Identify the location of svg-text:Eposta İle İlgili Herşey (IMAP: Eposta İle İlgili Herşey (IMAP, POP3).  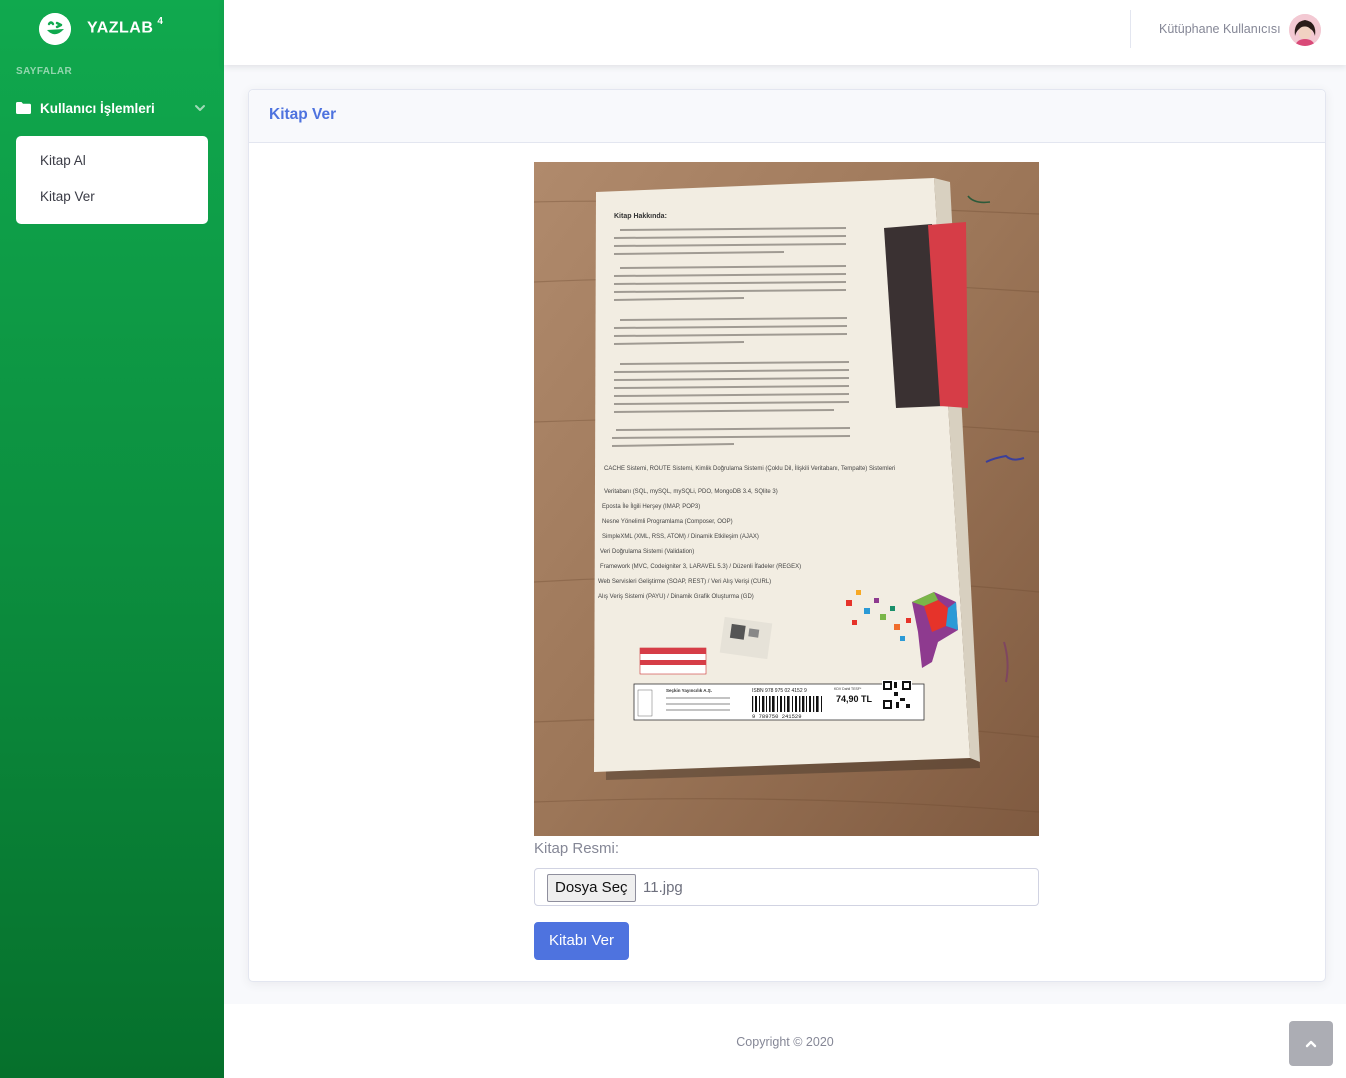
(651, 506).